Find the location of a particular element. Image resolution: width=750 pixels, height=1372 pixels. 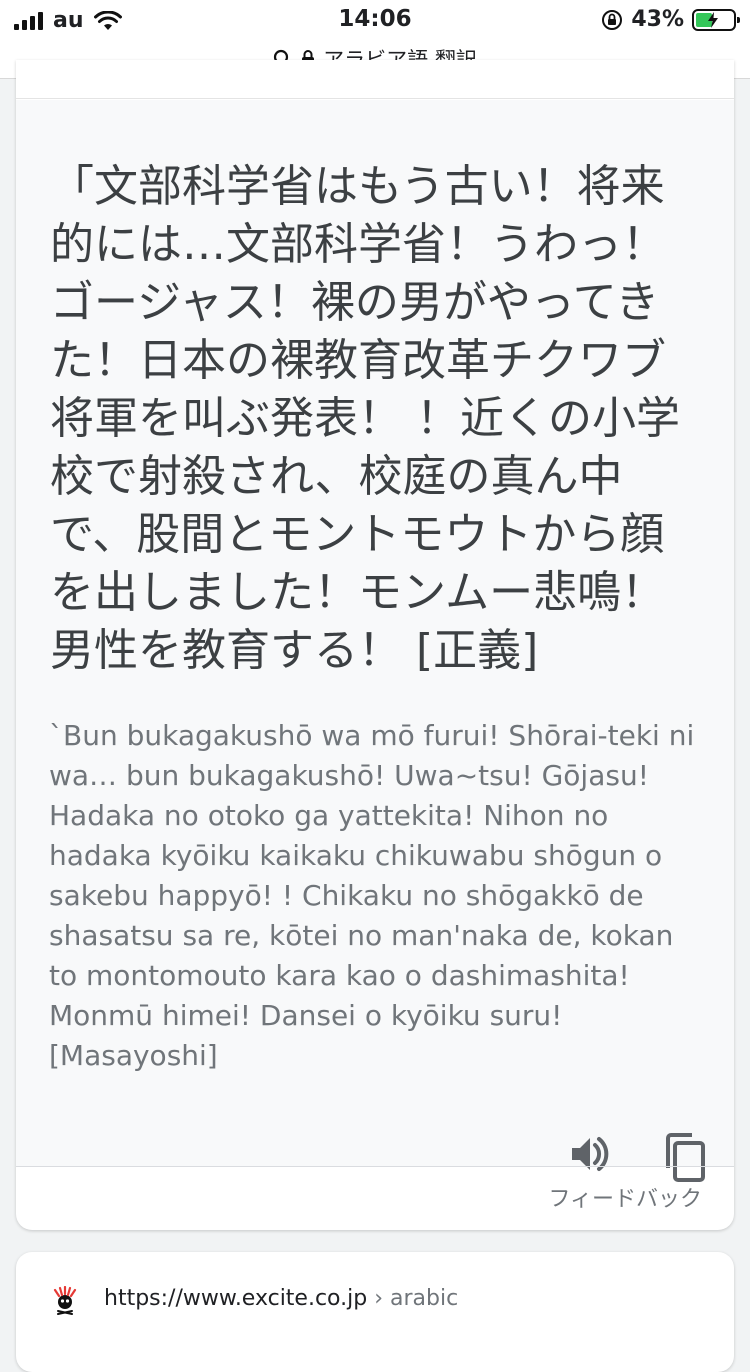

card-top-divider is located at coordinates (375, 98).